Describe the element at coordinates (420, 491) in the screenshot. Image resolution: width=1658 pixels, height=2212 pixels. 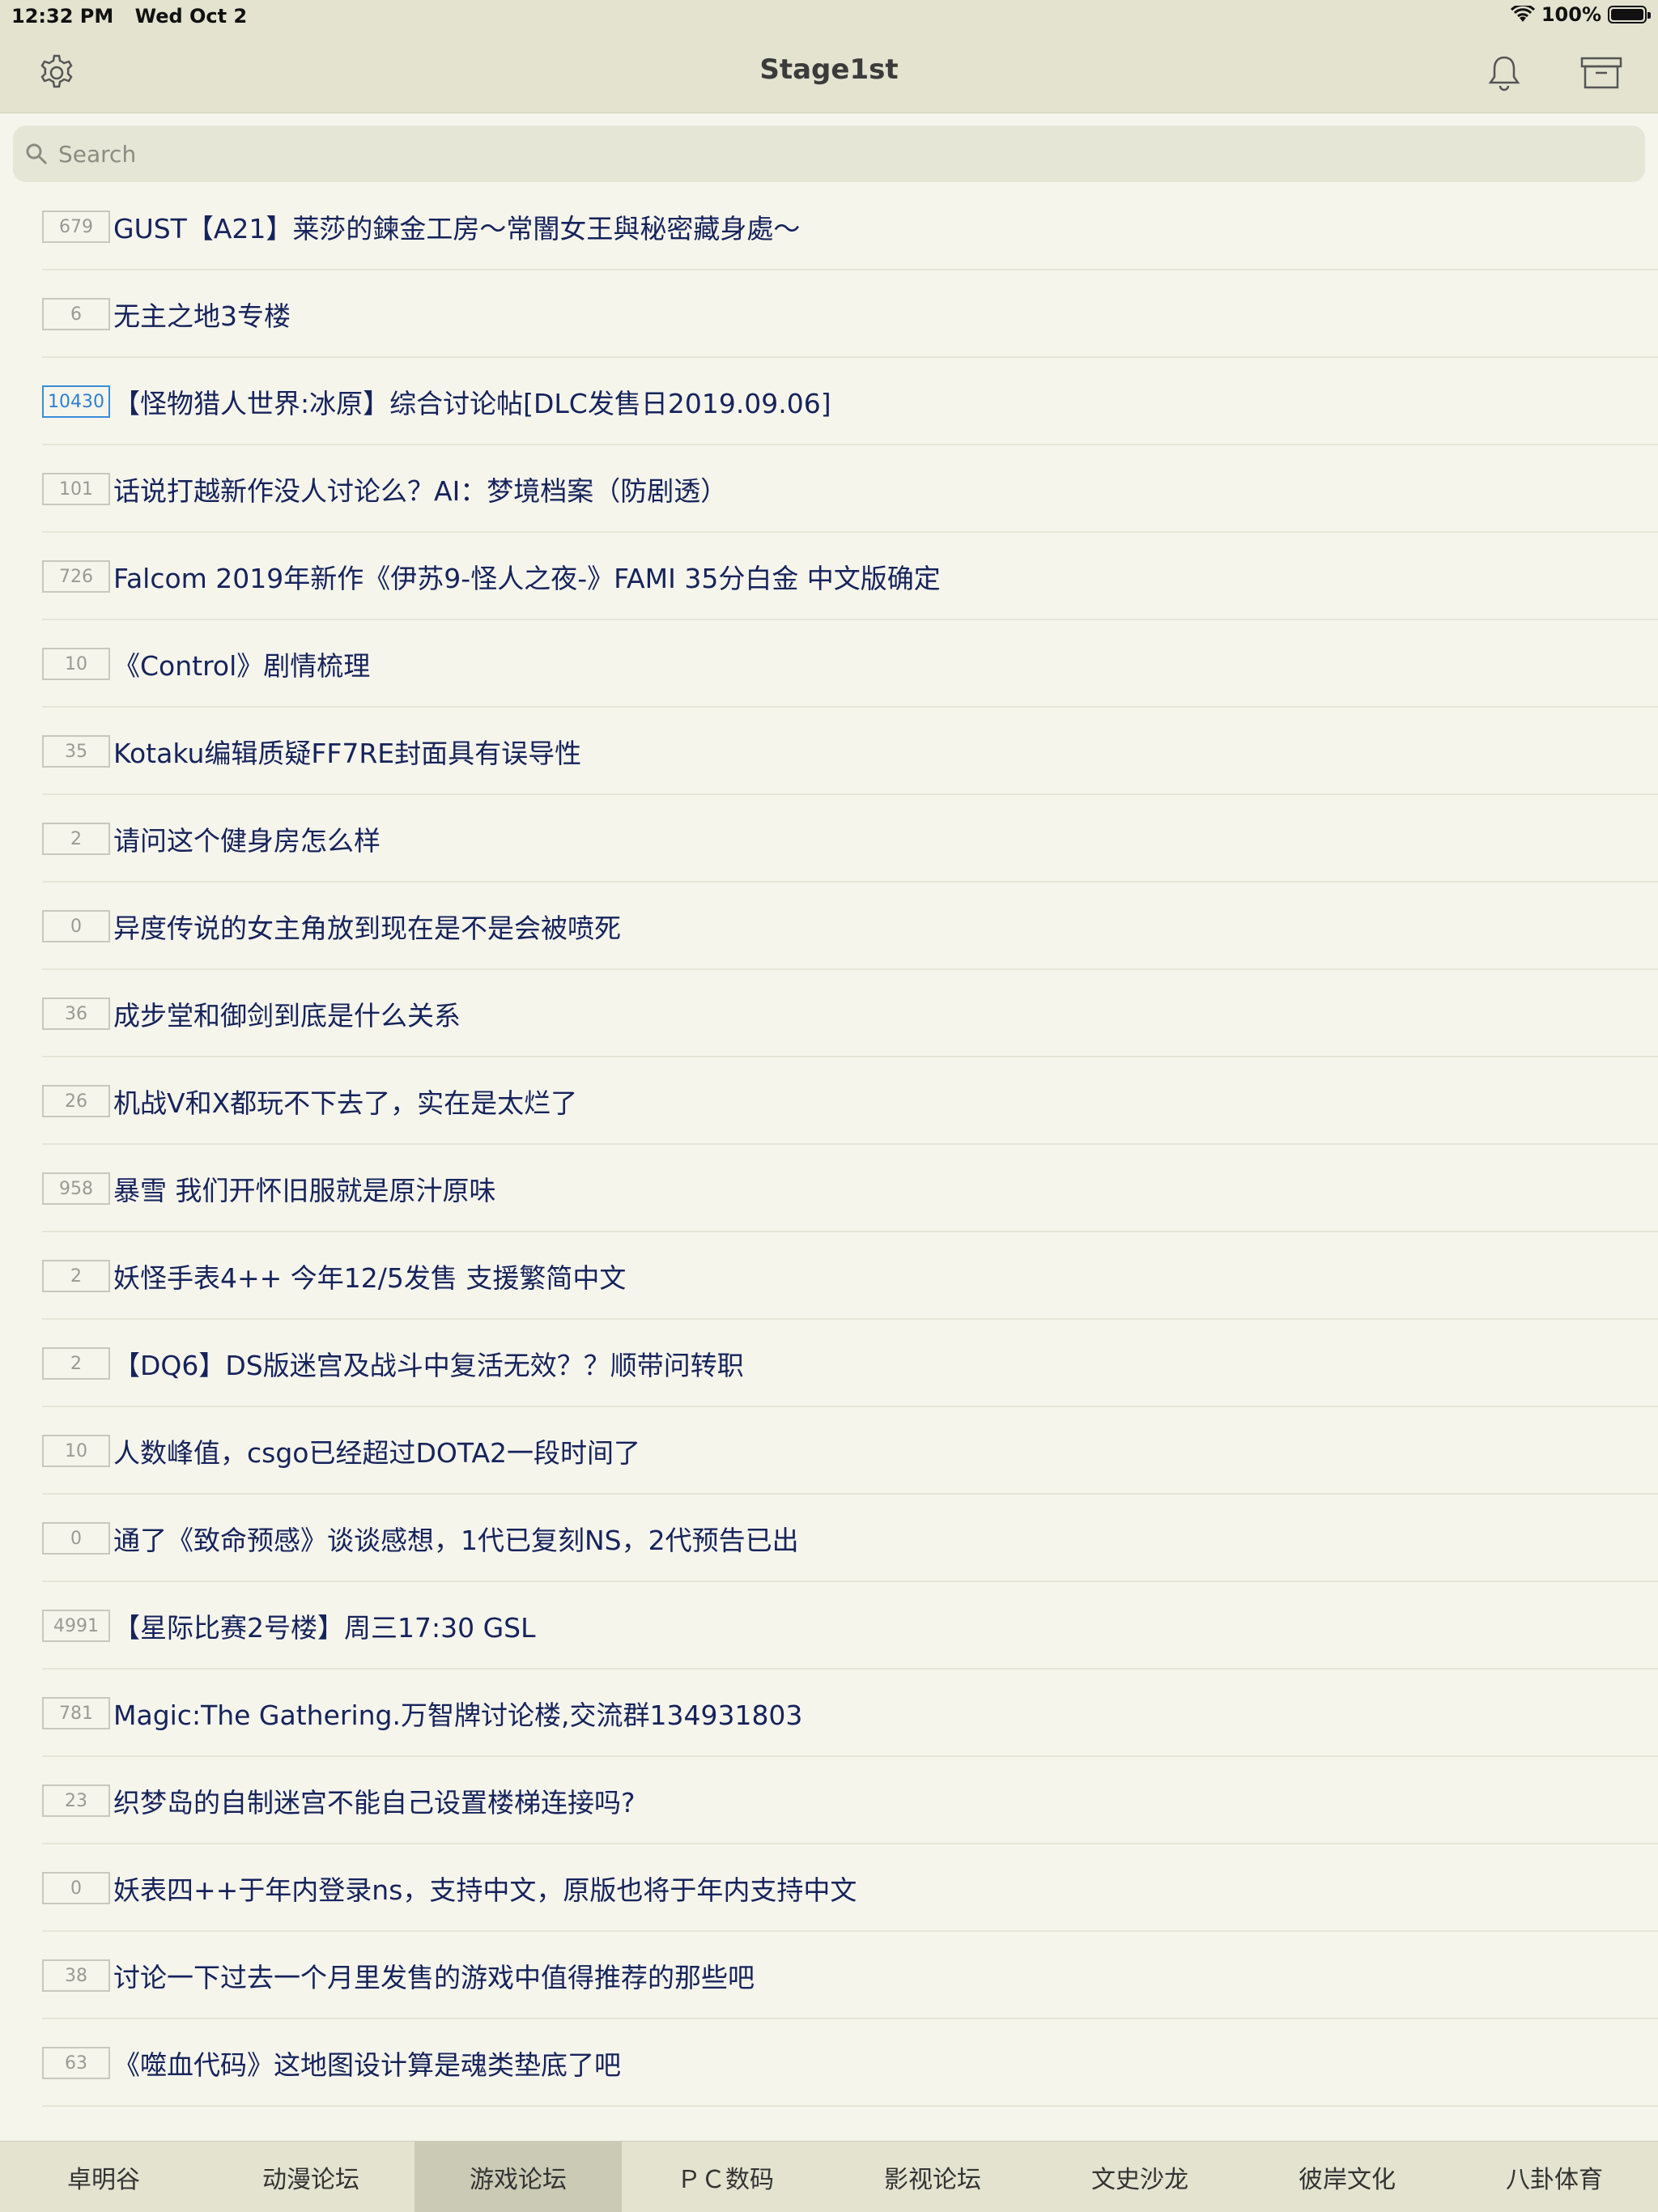
I see `thread-title: 话说打越新作没人讨论么？AI：梦境档案（防剧透）` at that location.